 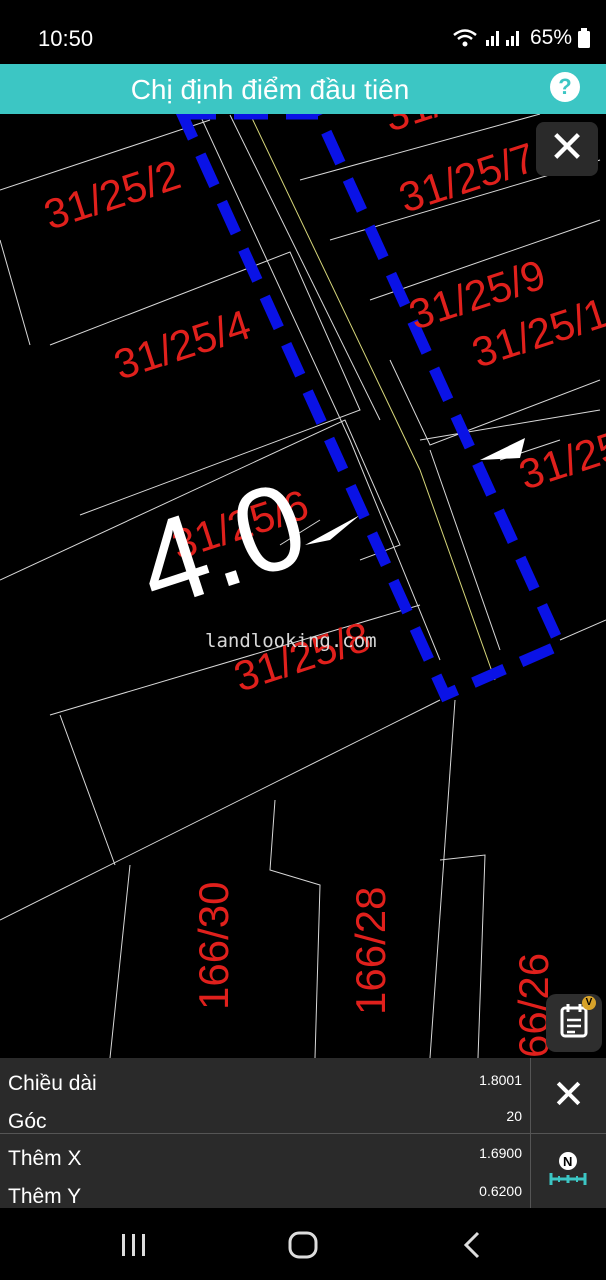 What do you see at coordinates (500, 1080) in the screenshot?
I see `length-value: 1.8001` at bounding box center [500, 1080].